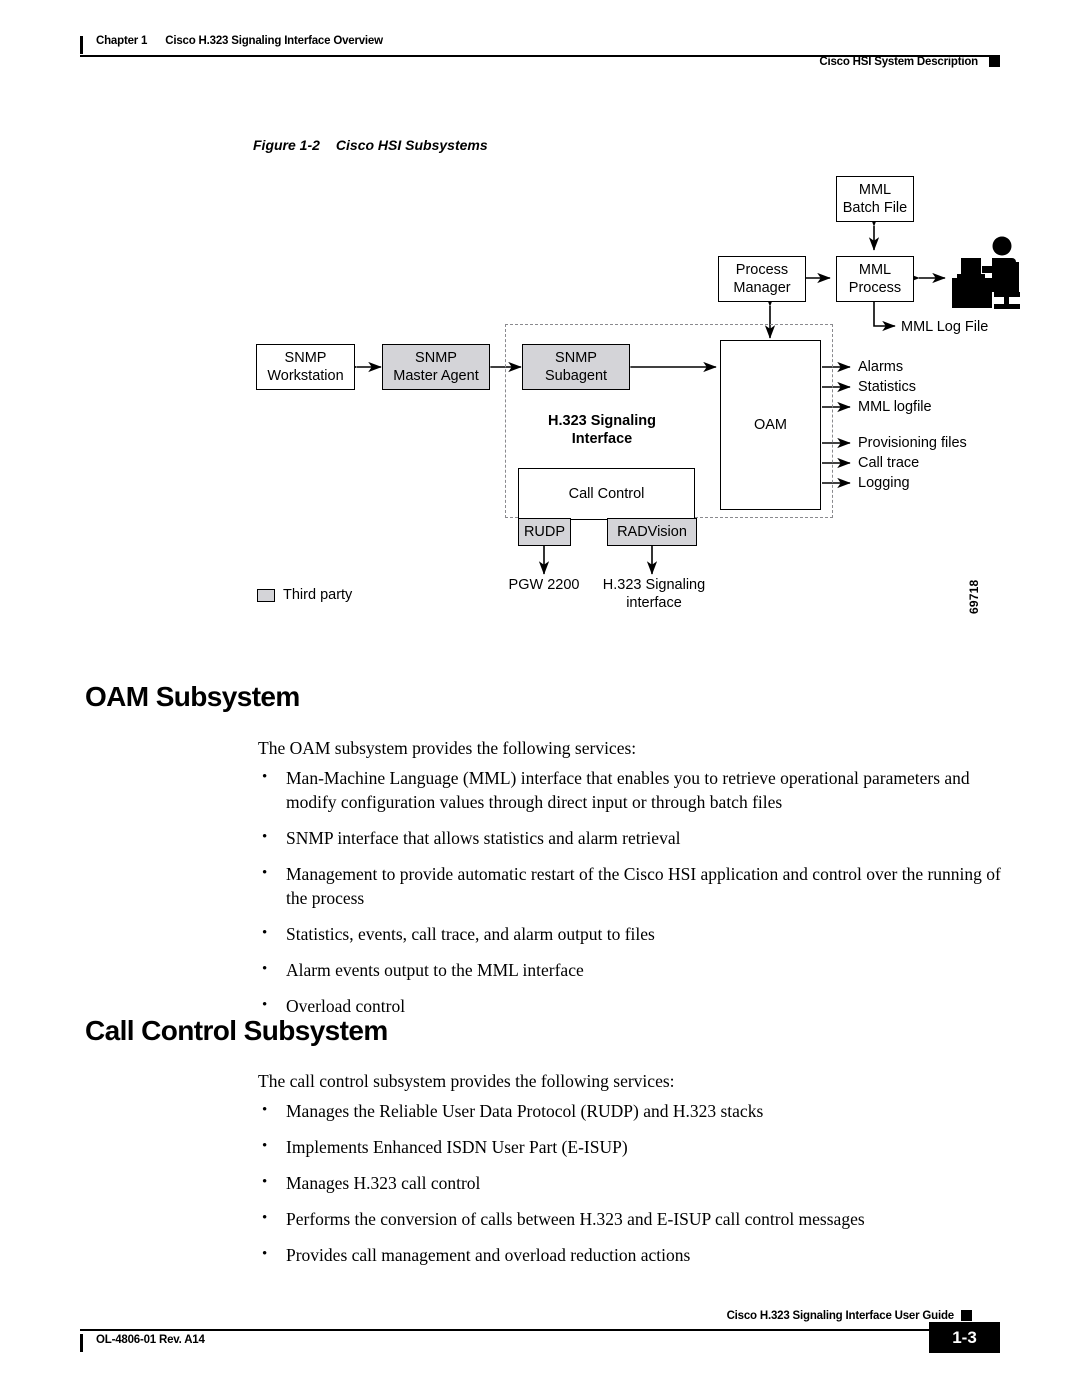  What do you see at coordinates (881, 367) in the screenshot?
I see `label-output-alarms: Alarms` at bounding box center [881, 367].